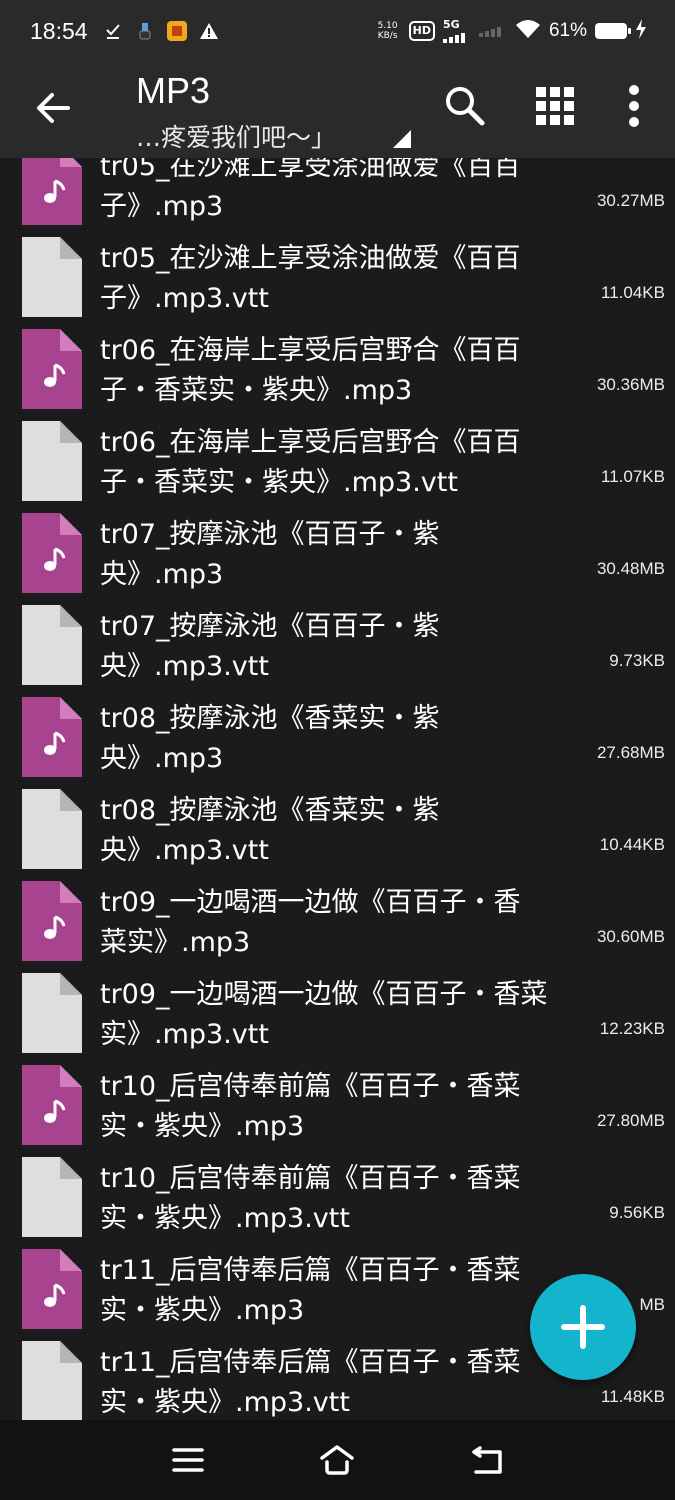 This screenshot has width=675, height=1500. Describe the element at coordinates (630, 936) in the screenshot. I see `file-size: 30.60MB` at that location.